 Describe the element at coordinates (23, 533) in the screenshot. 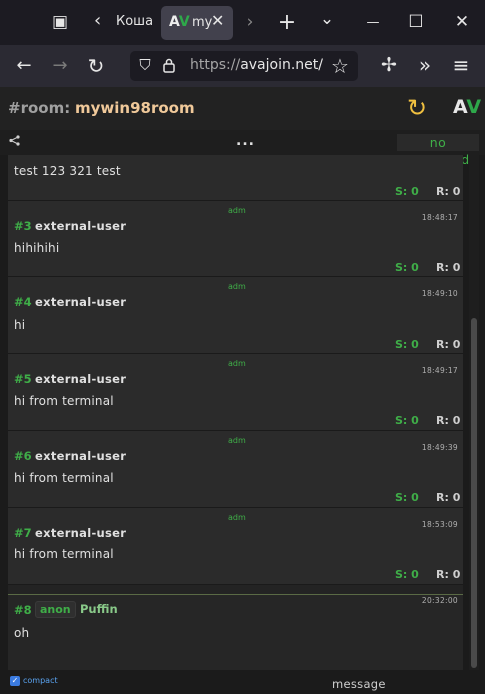

I see `message-number: #7` at that location.